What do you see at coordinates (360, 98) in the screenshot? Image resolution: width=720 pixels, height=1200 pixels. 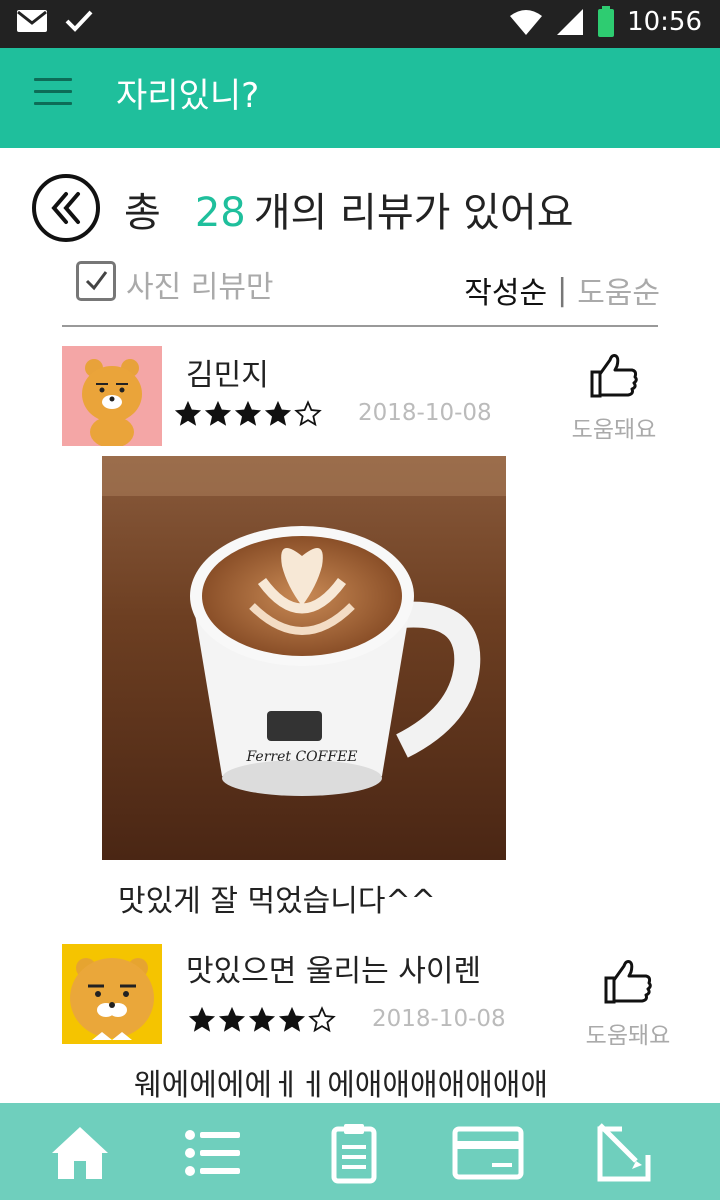 I see `app-bar: 자리있니?` at bounding box center [360, 98].